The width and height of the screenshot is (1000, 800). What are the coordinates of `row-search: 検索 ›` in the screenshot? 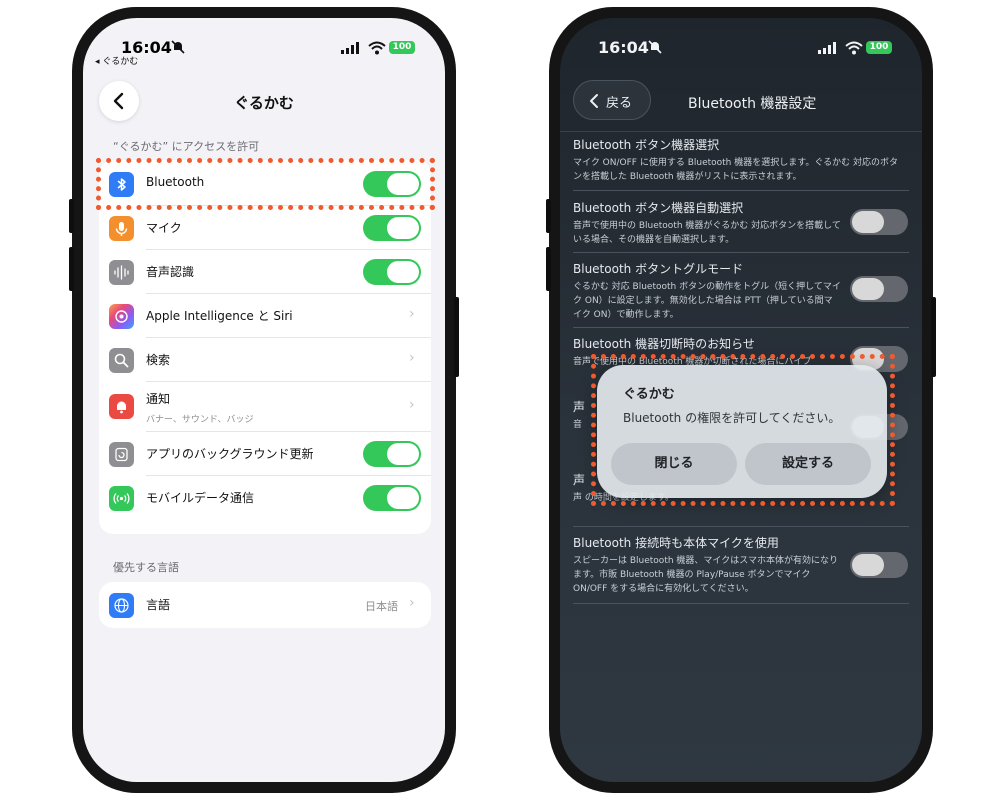 It's located at (265, 360).